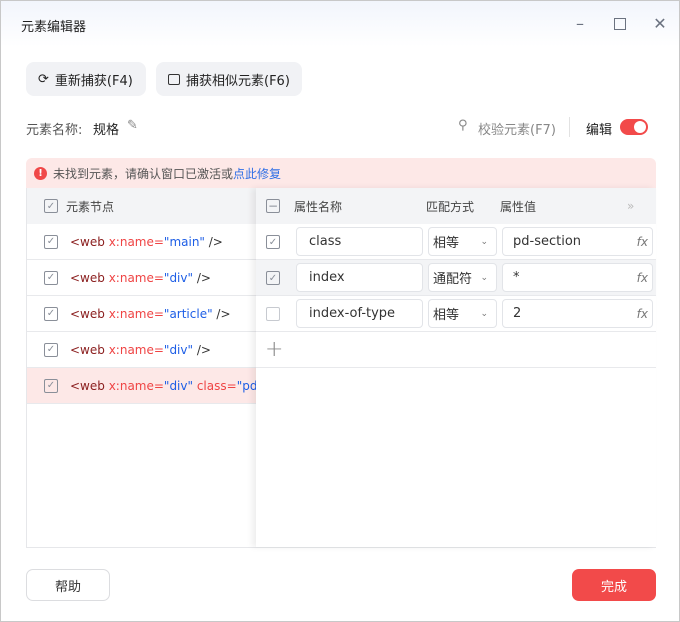 The width and height of the screenshot is (680, 622). Describe the element at coordinates (54, 130) in the screenshot. I see `element-name-label: 元素名称:` at that location.